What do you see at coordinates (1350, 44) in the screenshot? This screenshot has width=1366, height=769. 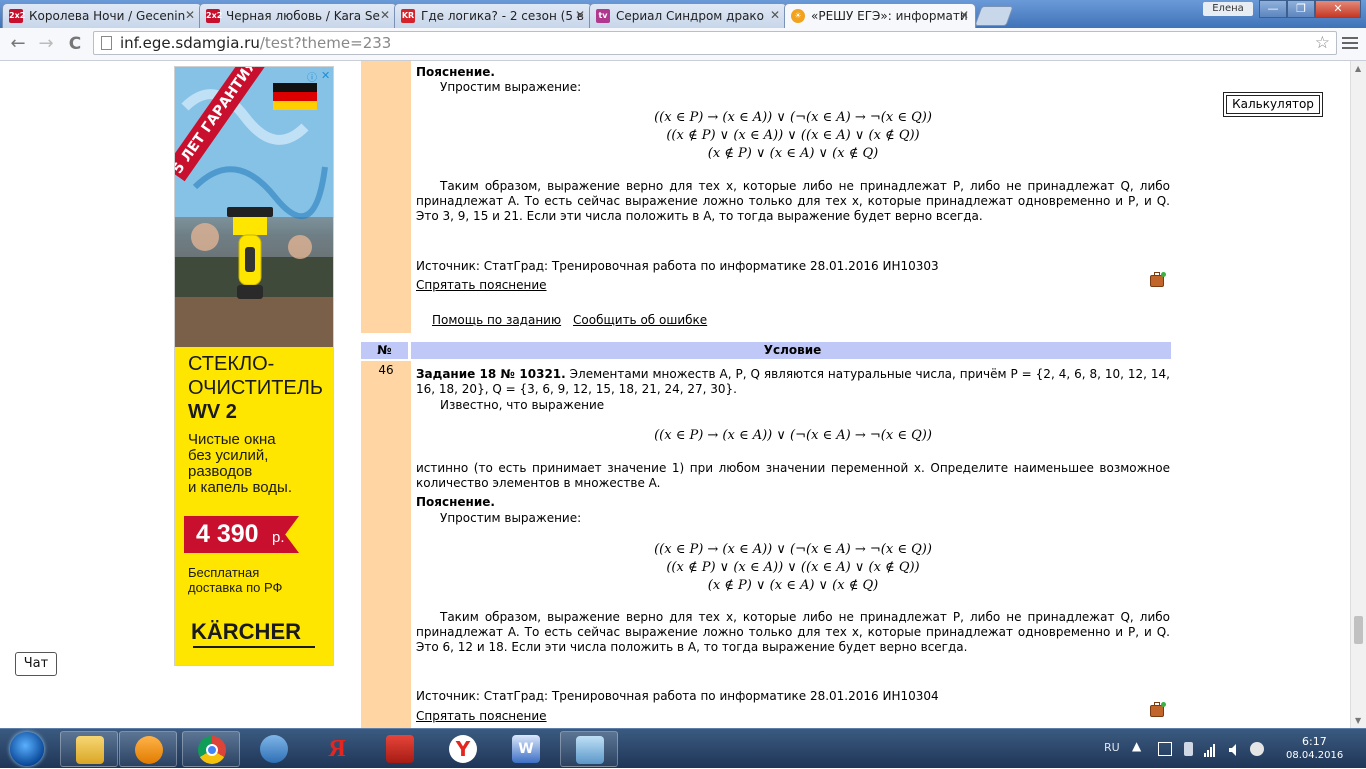 I see `chrome-menu-icon` at bounding box center [1350, 44].